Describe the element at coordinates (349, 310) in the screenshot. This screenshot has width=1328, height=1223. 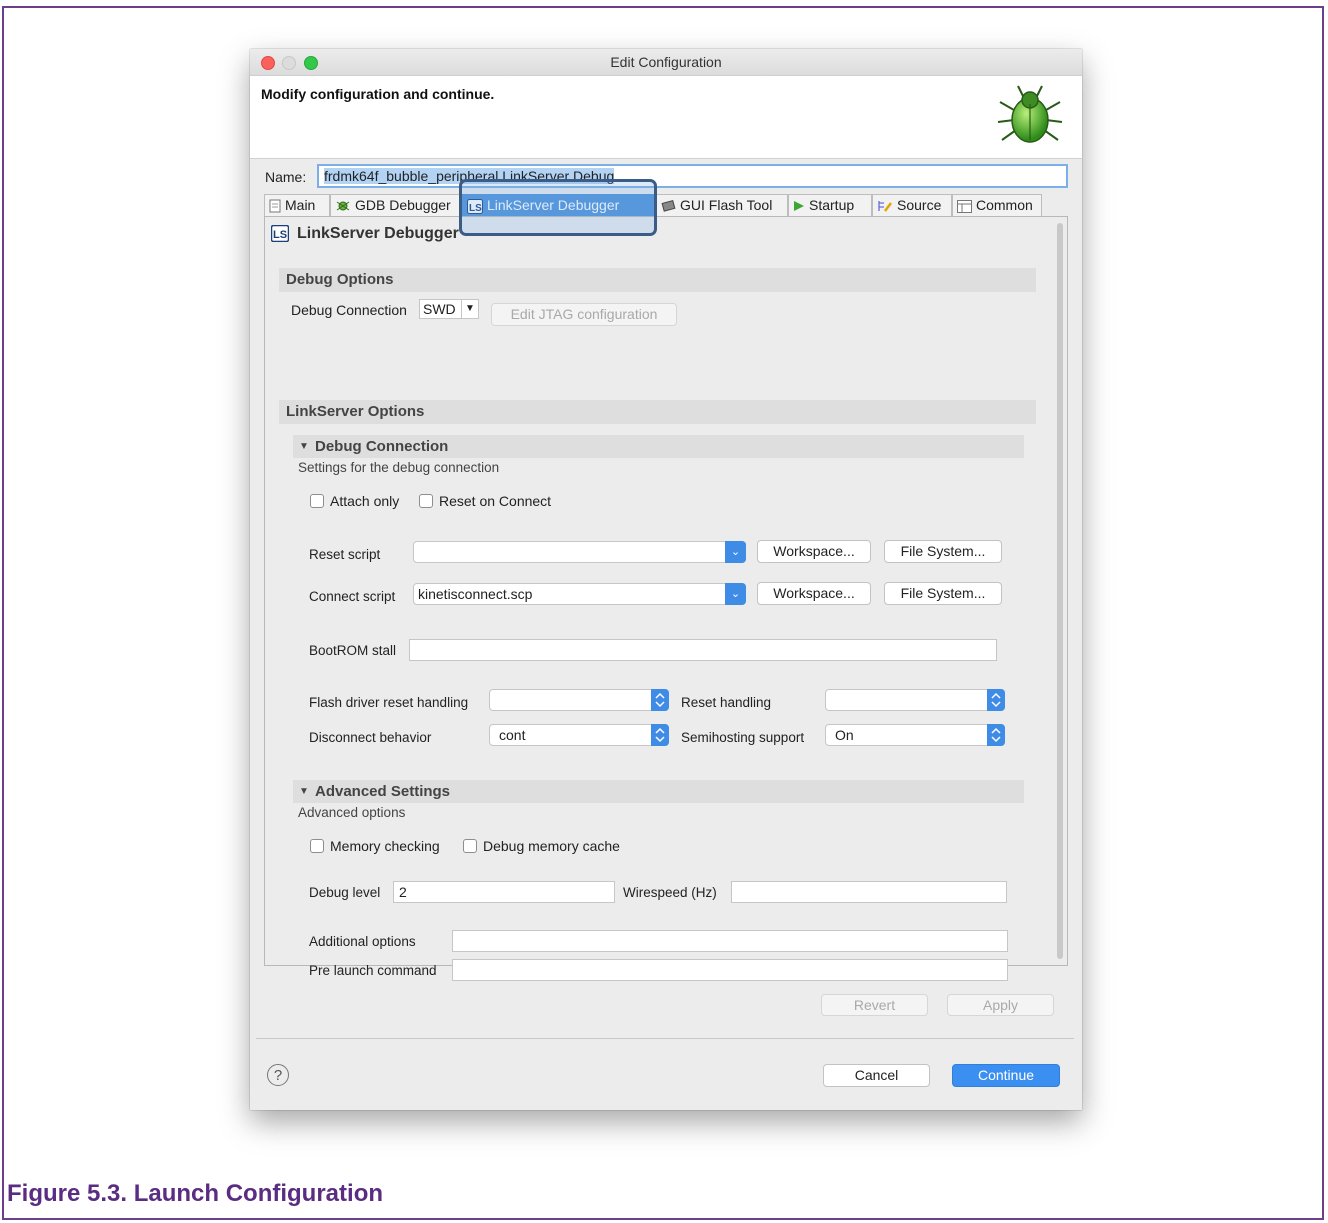
I see `debug-connection-label: Debug Connection` at that location.